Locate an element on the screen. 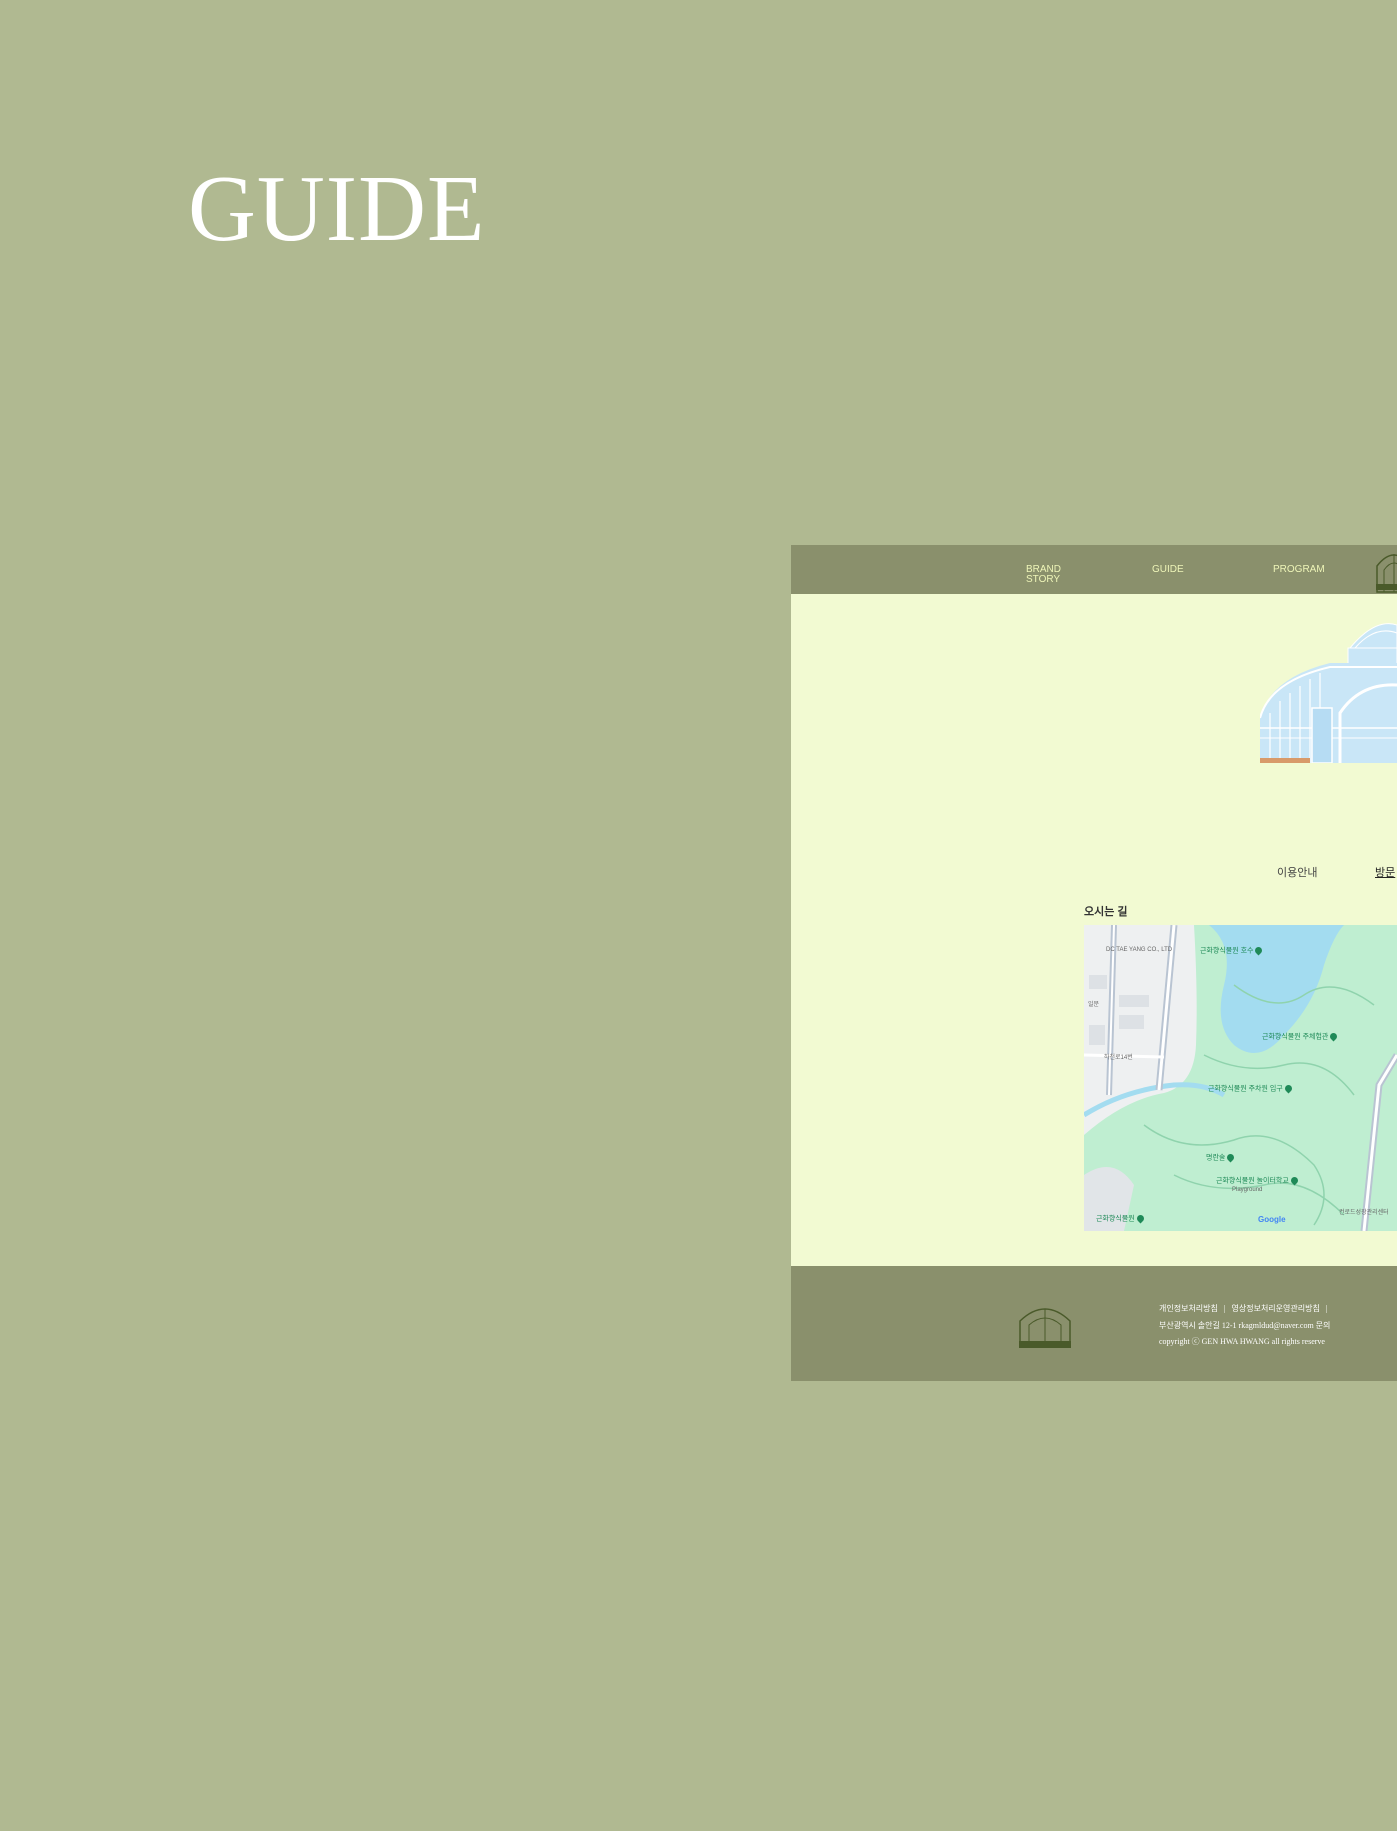 This screenshot has height=1831, width=1397. footer-logo-icon is located at coordinates (1045, 1328).